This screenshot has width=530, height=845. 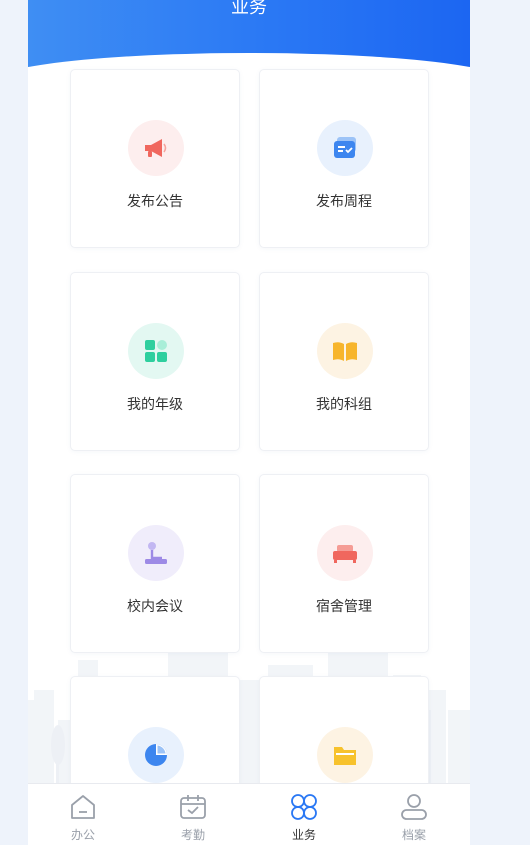 I want to click on pie-chart-icon, so click(x=156, y=755).